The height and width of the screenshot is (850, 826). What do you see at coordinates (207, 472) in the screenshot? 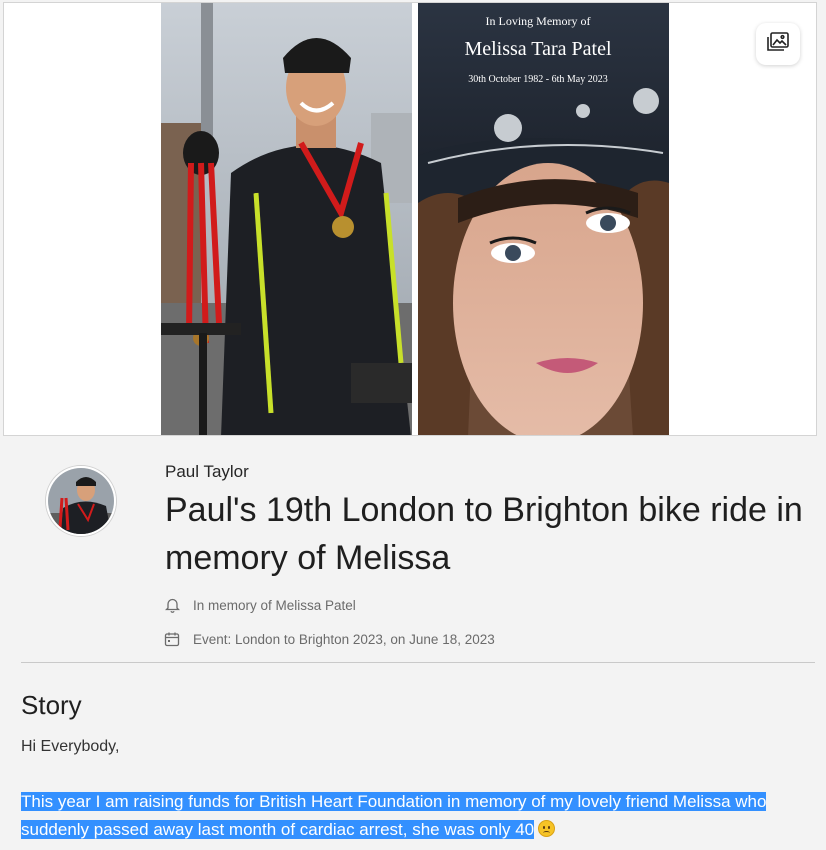
I see `organiser-name: Paul Taylor` at bounding box center [207, 472].